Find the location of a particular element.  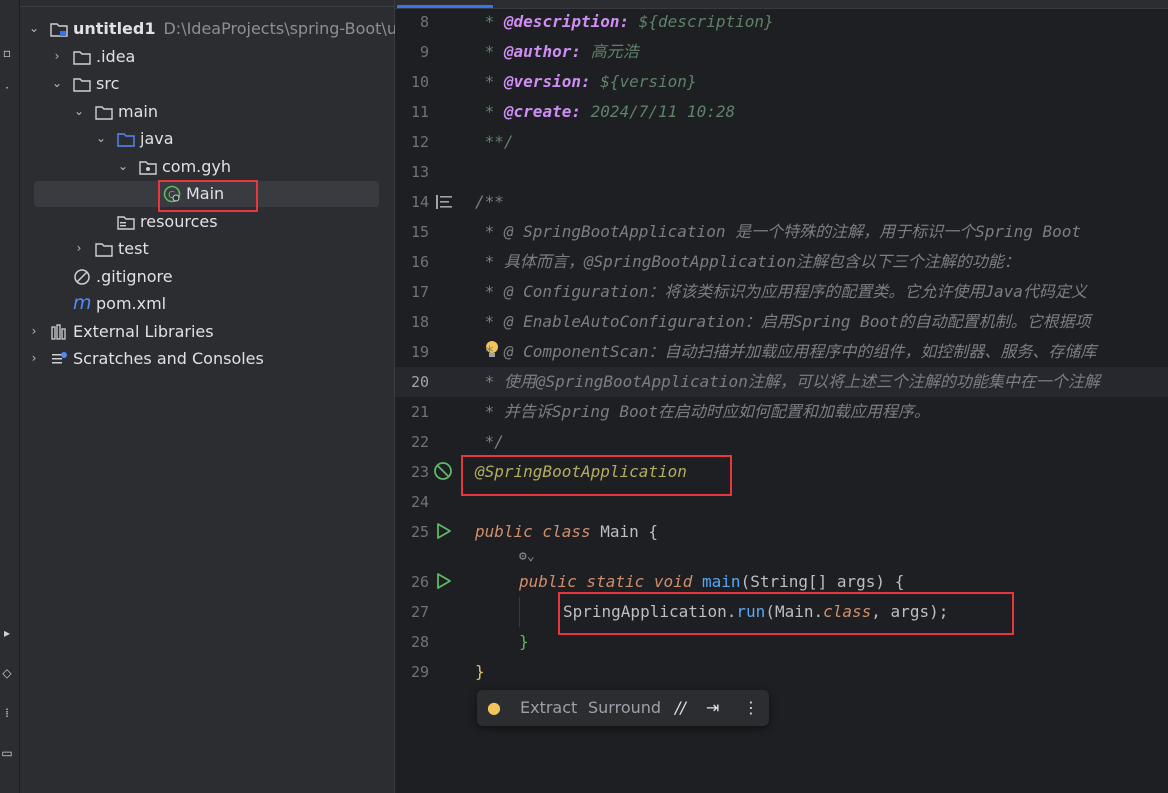

lightbulb-icon: ● is located at coordinates (494, 708).